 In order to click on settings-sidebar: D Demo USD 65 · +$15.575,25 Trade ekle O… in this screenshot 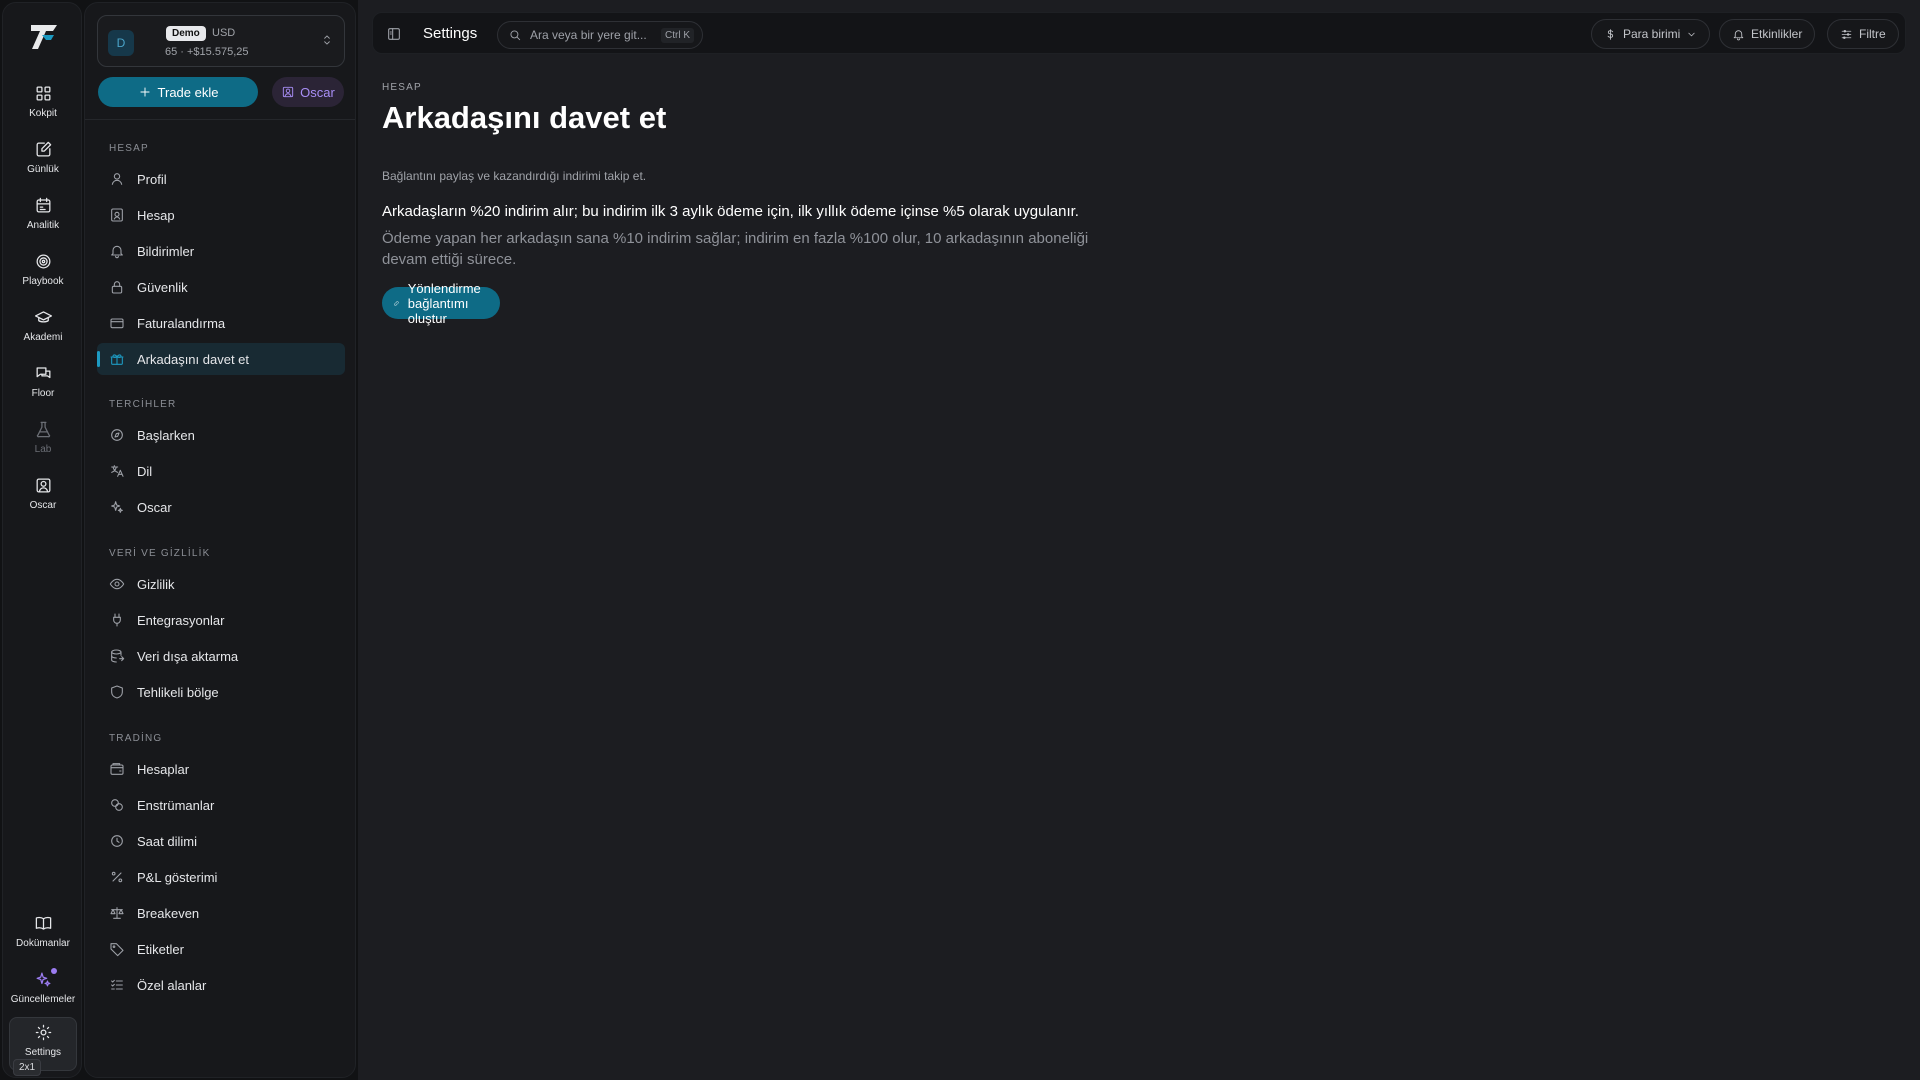, I will do `click(220, 540)`.